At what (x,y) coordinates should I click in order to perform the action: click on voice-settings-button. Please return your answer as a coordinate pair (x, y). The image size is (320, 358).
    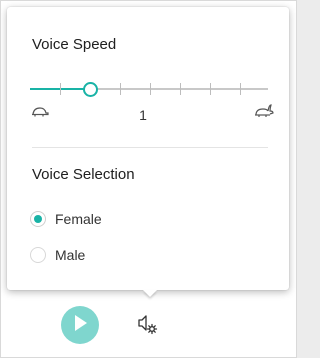
    Looking at the image, I should click on (148, 324).